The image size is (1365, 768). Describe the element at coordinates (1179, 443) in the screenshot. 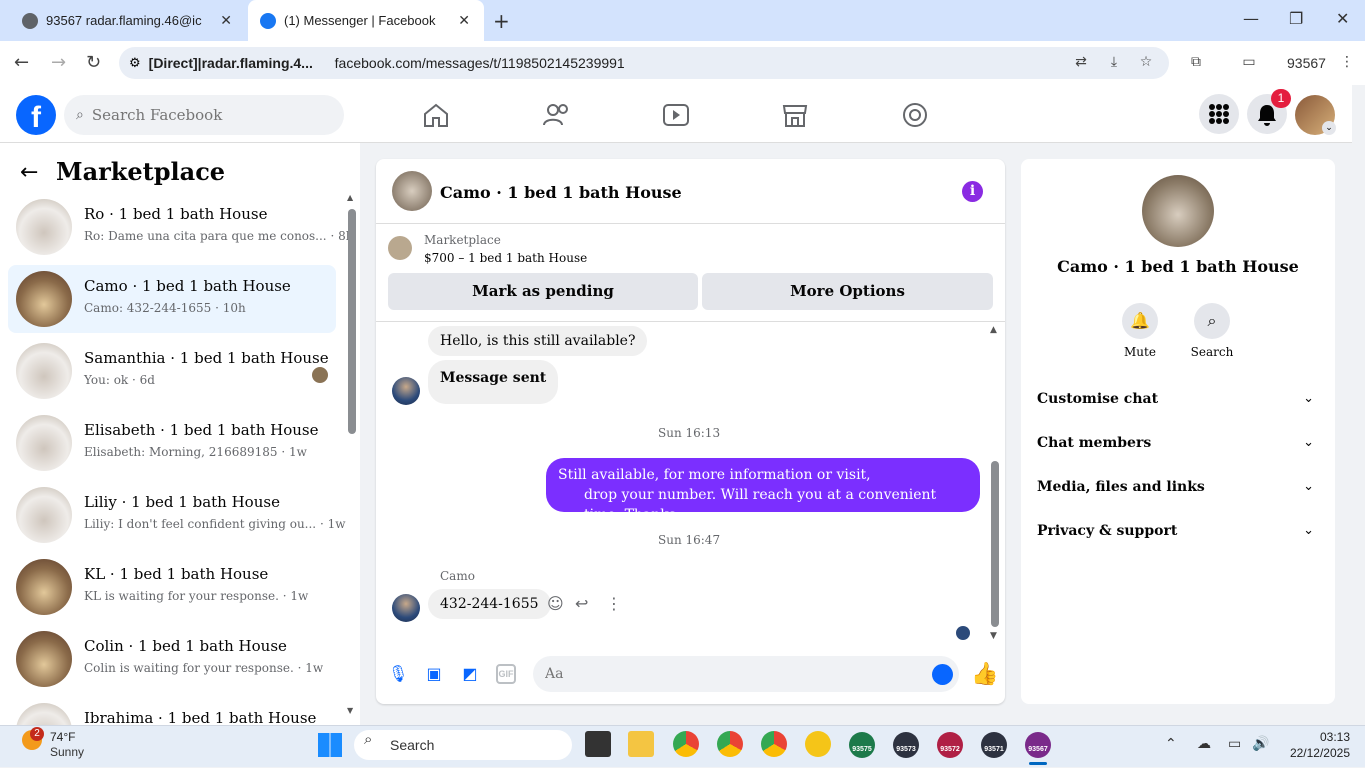

I see `section-chat-members: Chat members ⌄` at that location.